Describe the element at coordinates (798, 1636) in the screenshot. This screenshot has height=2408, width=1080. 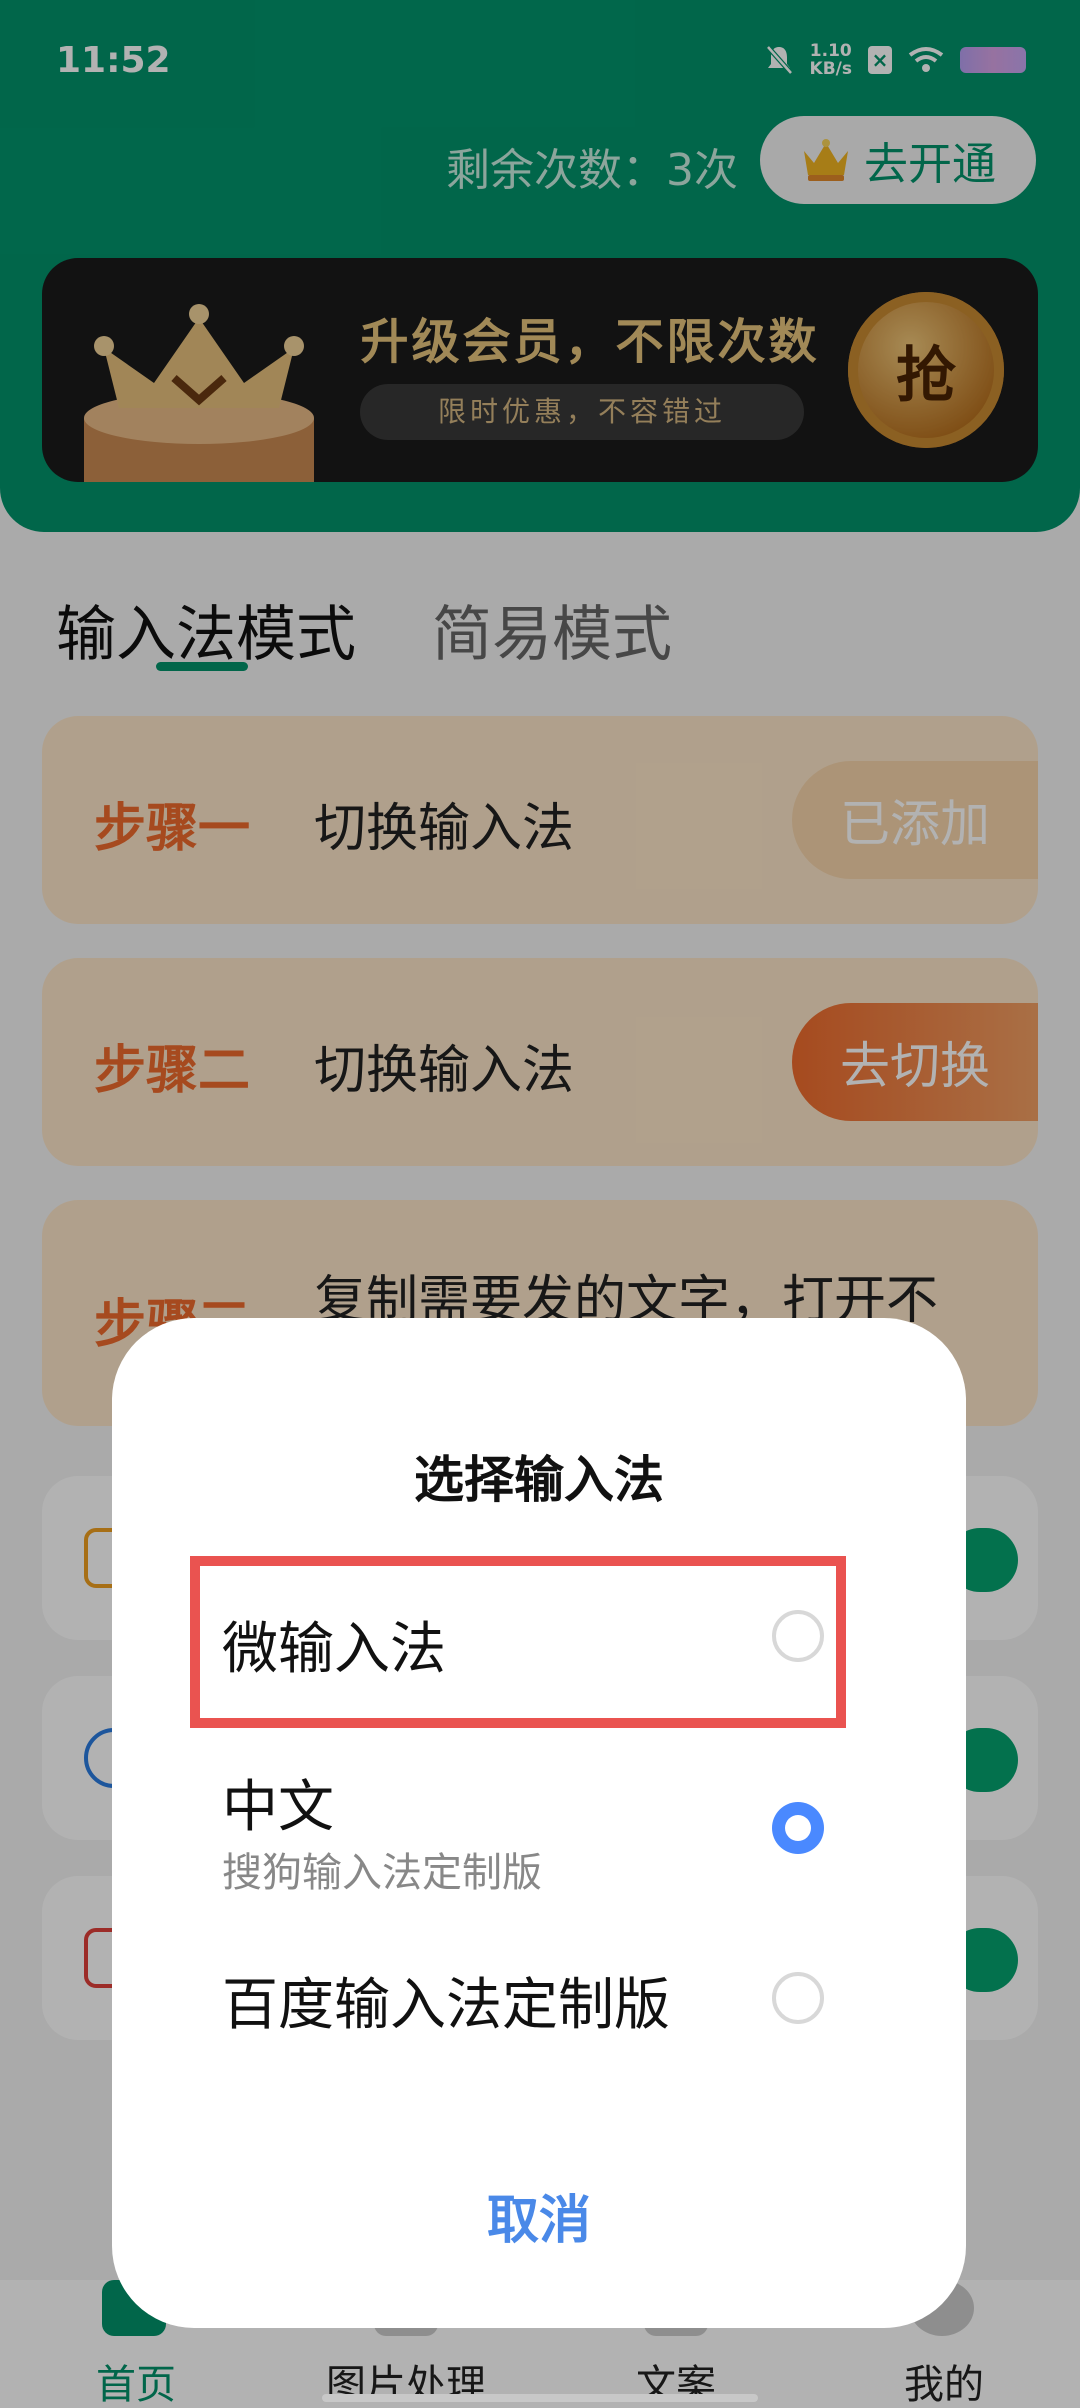
I see `radio-wei-input-method` at that location.